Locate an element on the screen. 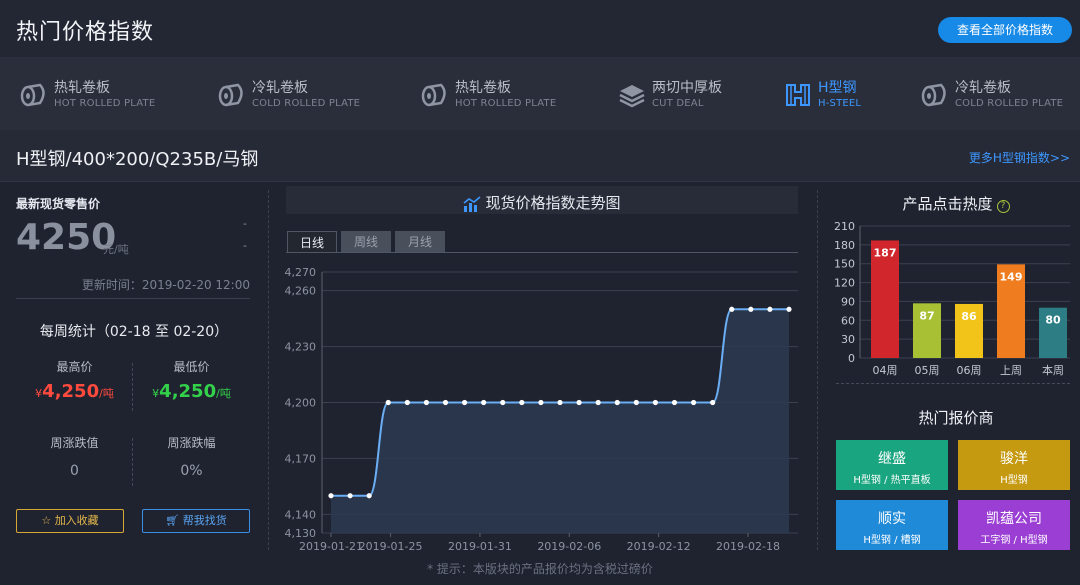 This screenshot has width=1080, height=585. y-tick-label: 60 is located at coordinates (848, 320).